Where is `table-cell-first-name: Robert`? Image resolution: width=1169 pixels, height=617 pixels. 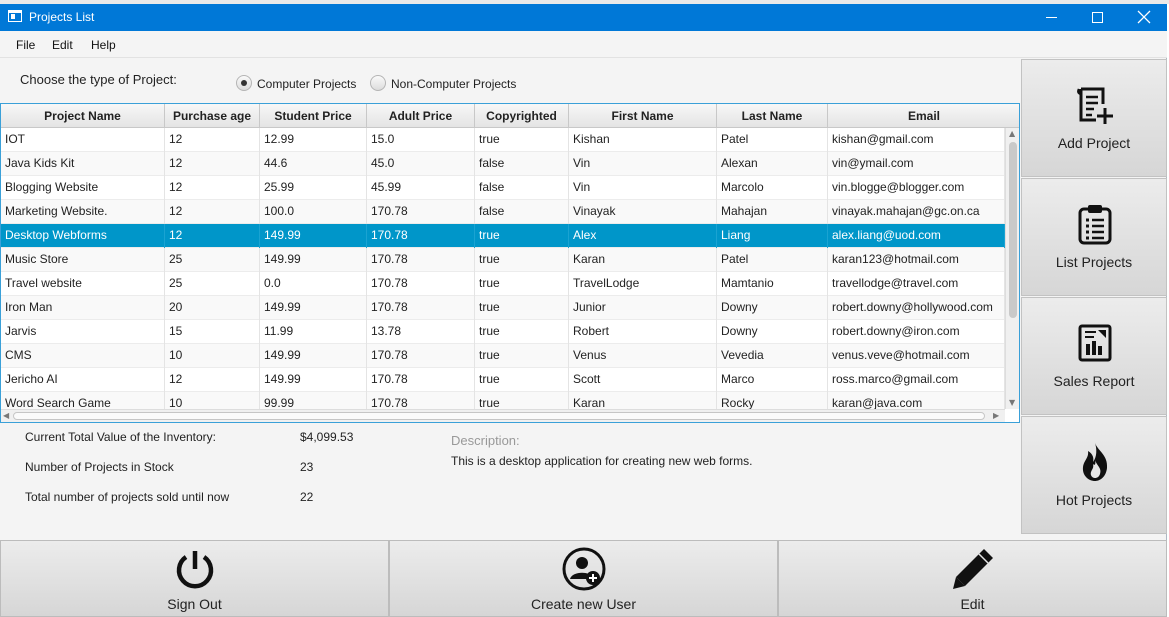
table-cell-first-name: Robert is located at coordinates (643, 332).